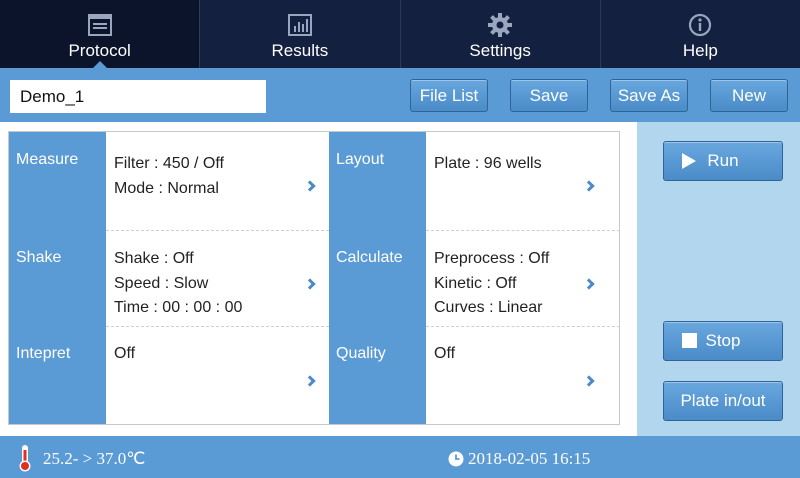  I want to click on quality-section: Off, so click(523, 375).